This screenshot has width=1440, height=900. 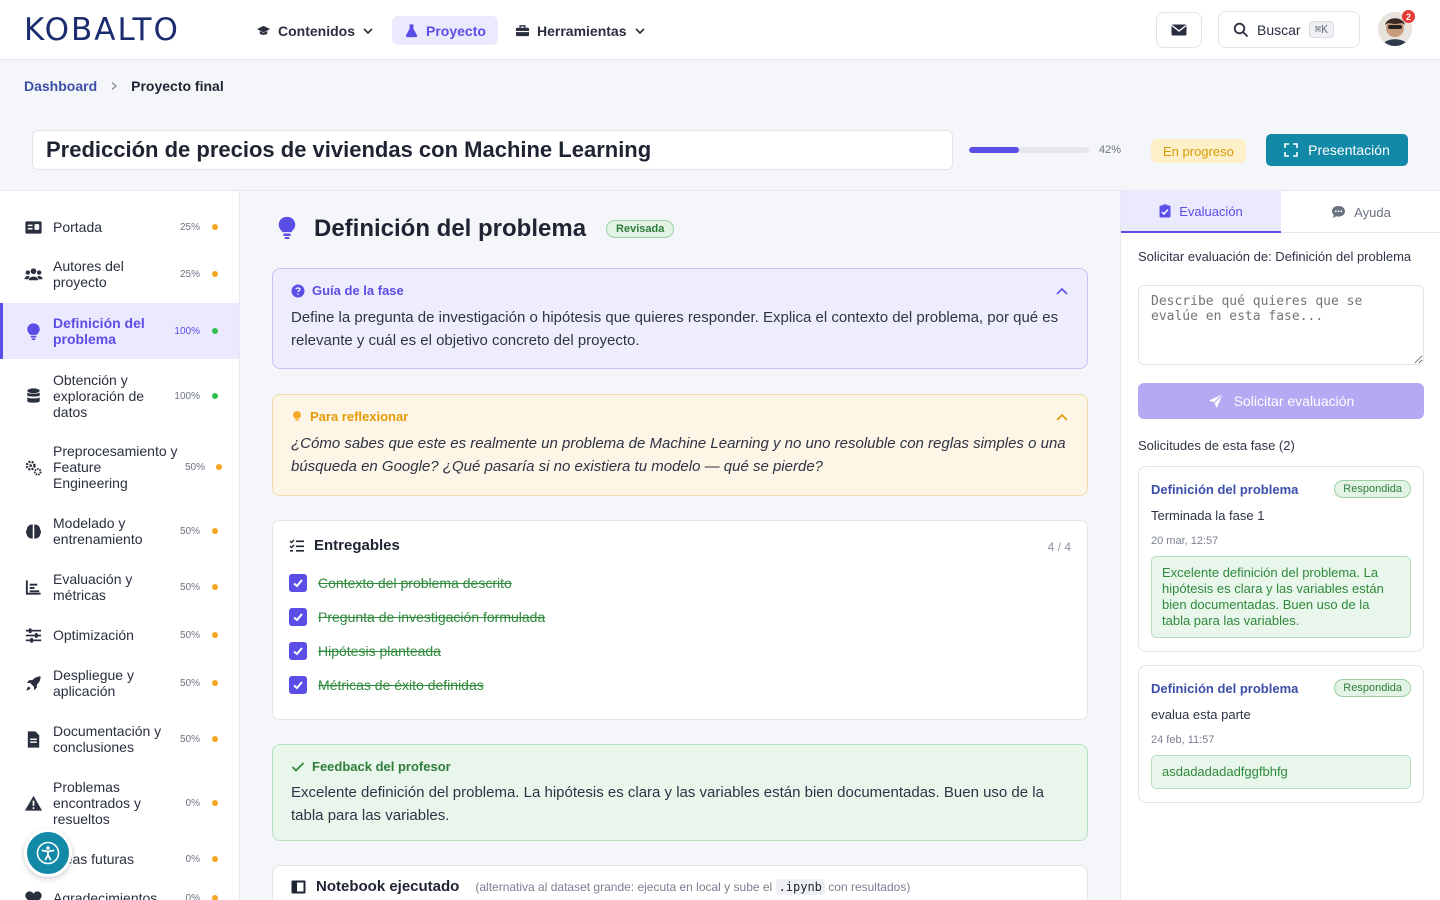 I want to click on tab-evaluacion-label: Evaluación, so click(x=1211, y=211).